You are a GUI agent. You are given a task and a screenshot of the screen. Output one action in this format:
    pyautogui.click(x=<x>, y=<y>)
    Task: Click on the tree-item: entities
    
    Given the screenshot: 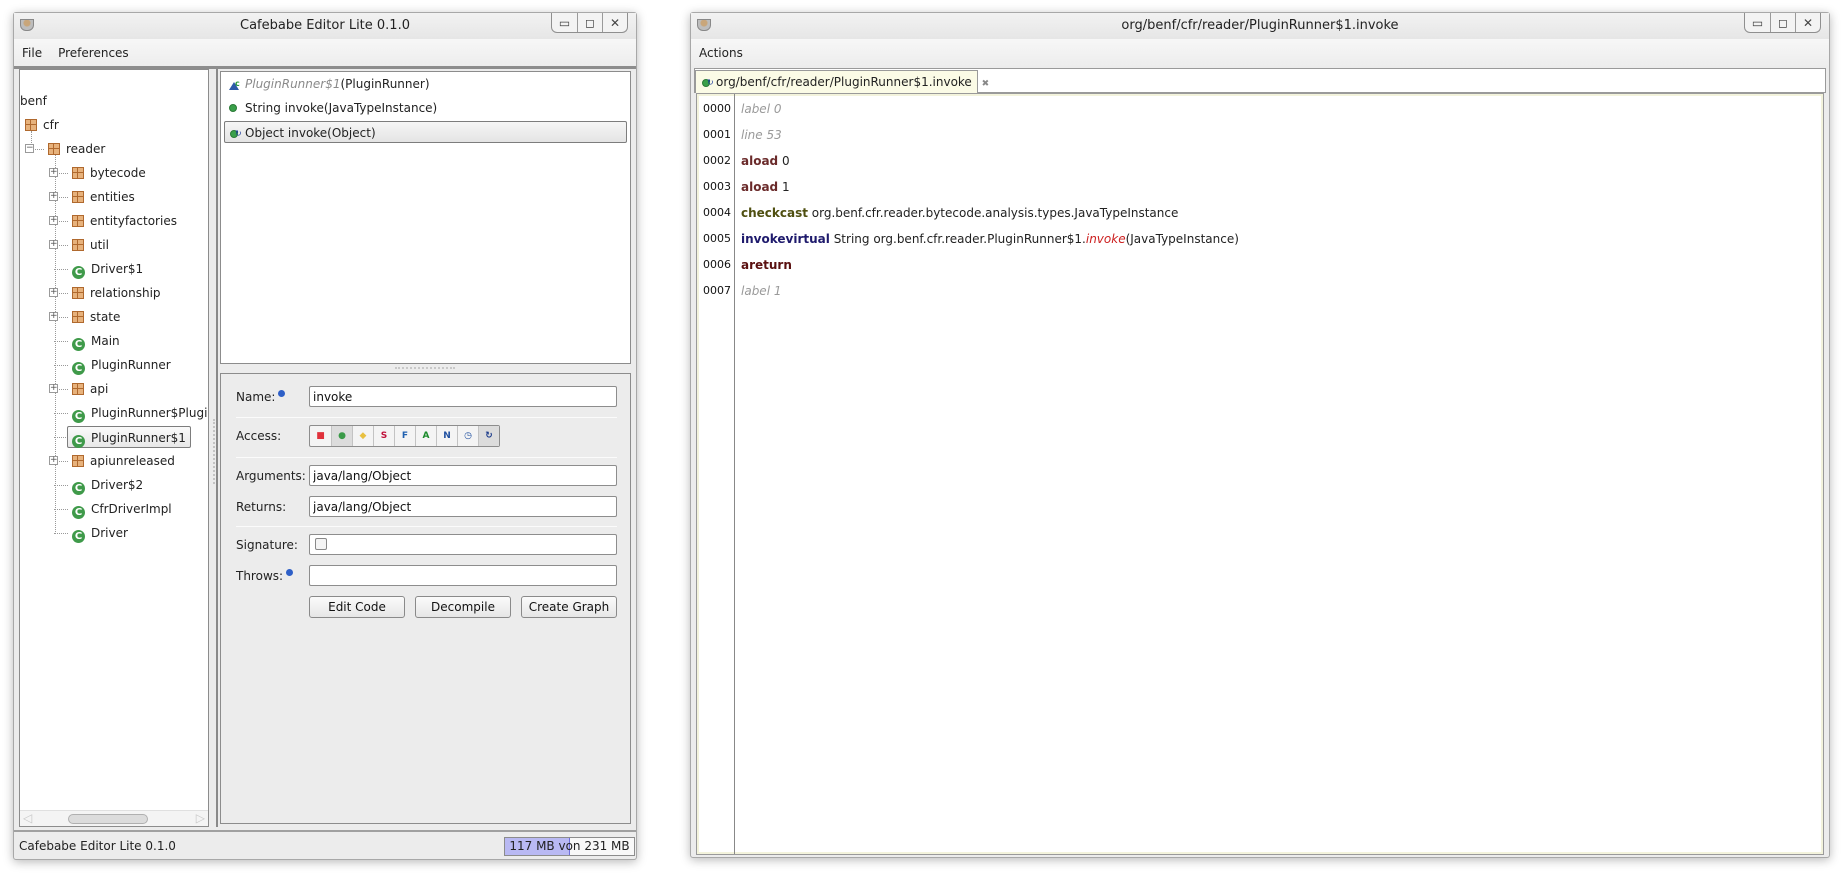 What is the action you would take?
    pyautogui.click(x=103, y=197)
    